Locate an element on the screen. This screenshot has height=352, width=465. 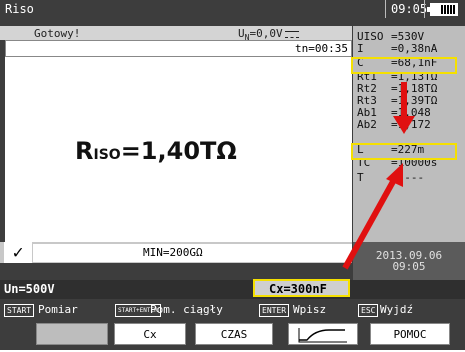
time-text: 09:05 is located at coordinates (409, 266).